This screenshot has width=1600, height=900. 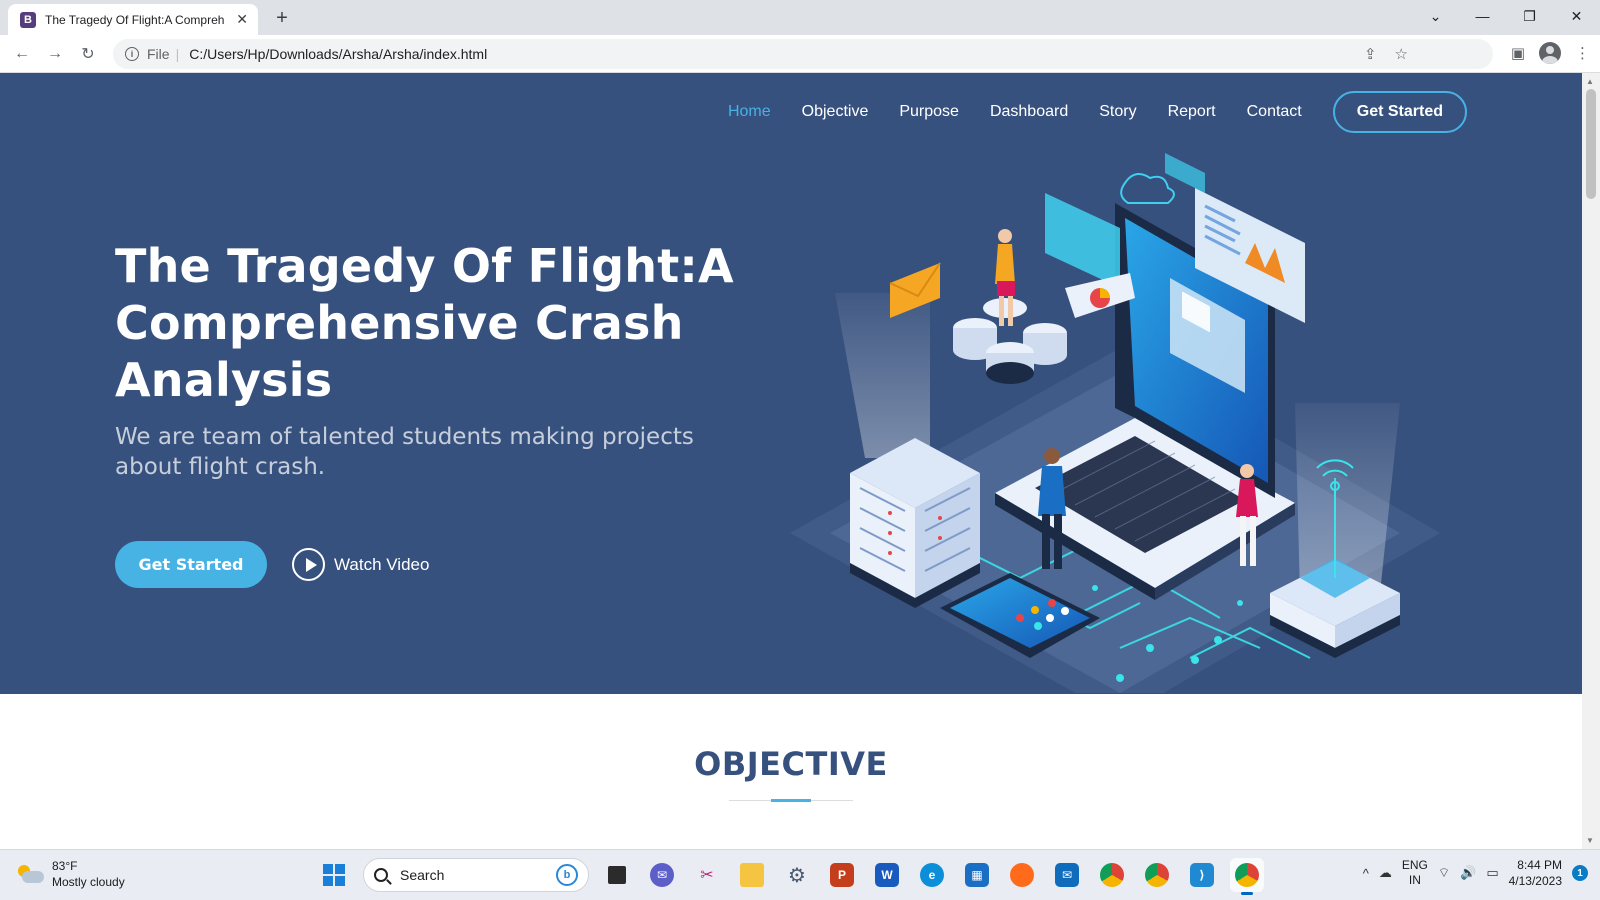 I want to click on windows-logo-icon, so click(x=334, y=875).